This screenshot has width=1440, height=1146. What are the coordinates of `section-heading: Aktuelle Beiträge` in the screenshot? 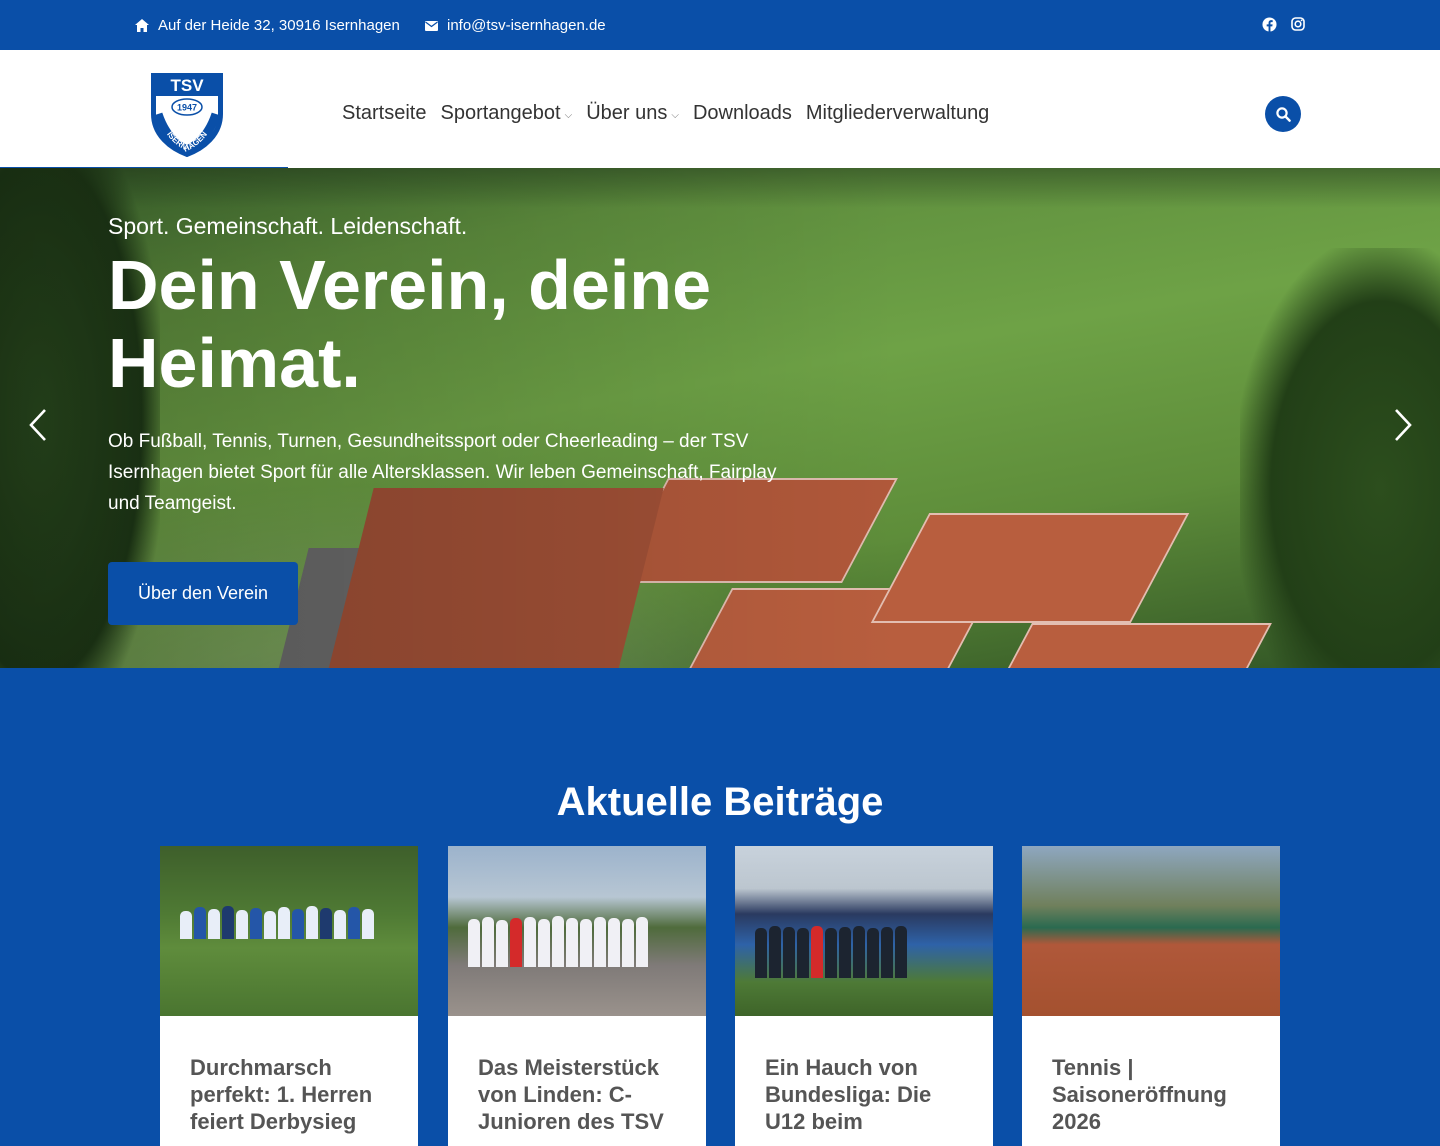 It's located at (720, 802).